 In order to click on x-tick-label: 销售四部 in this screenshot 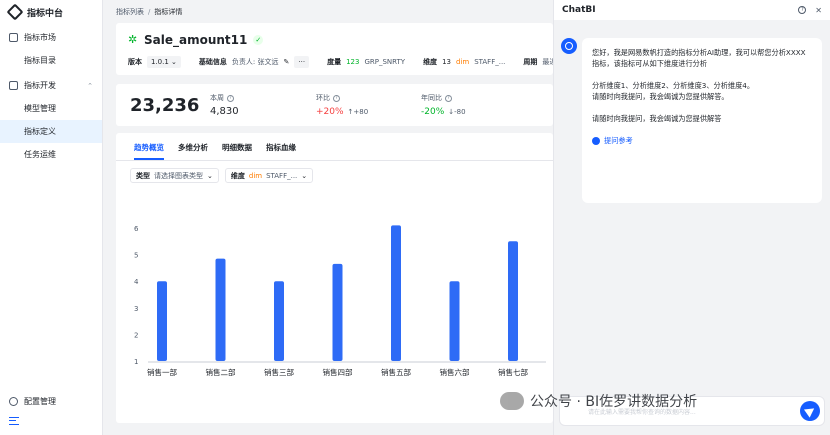, I will do `click(338, 372)`.